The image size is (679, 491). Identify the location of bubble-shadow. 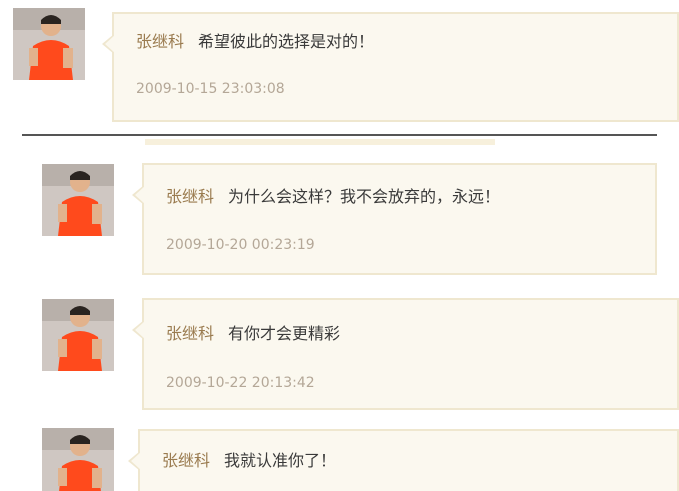
(320, 142).